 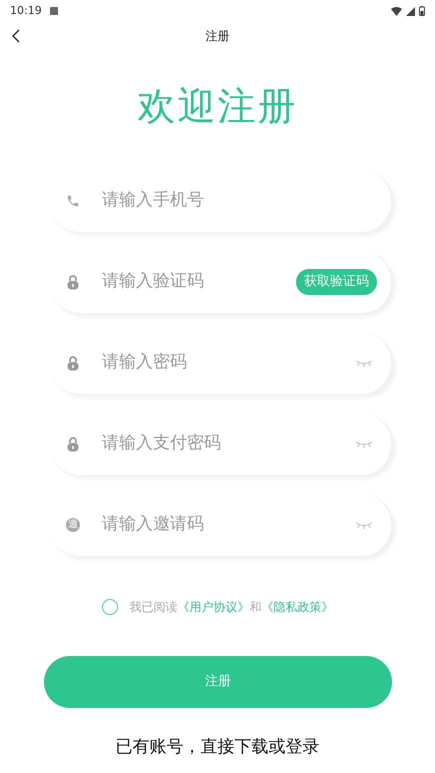 I want to click on page-title: 注册, so click(x=218, y=36).